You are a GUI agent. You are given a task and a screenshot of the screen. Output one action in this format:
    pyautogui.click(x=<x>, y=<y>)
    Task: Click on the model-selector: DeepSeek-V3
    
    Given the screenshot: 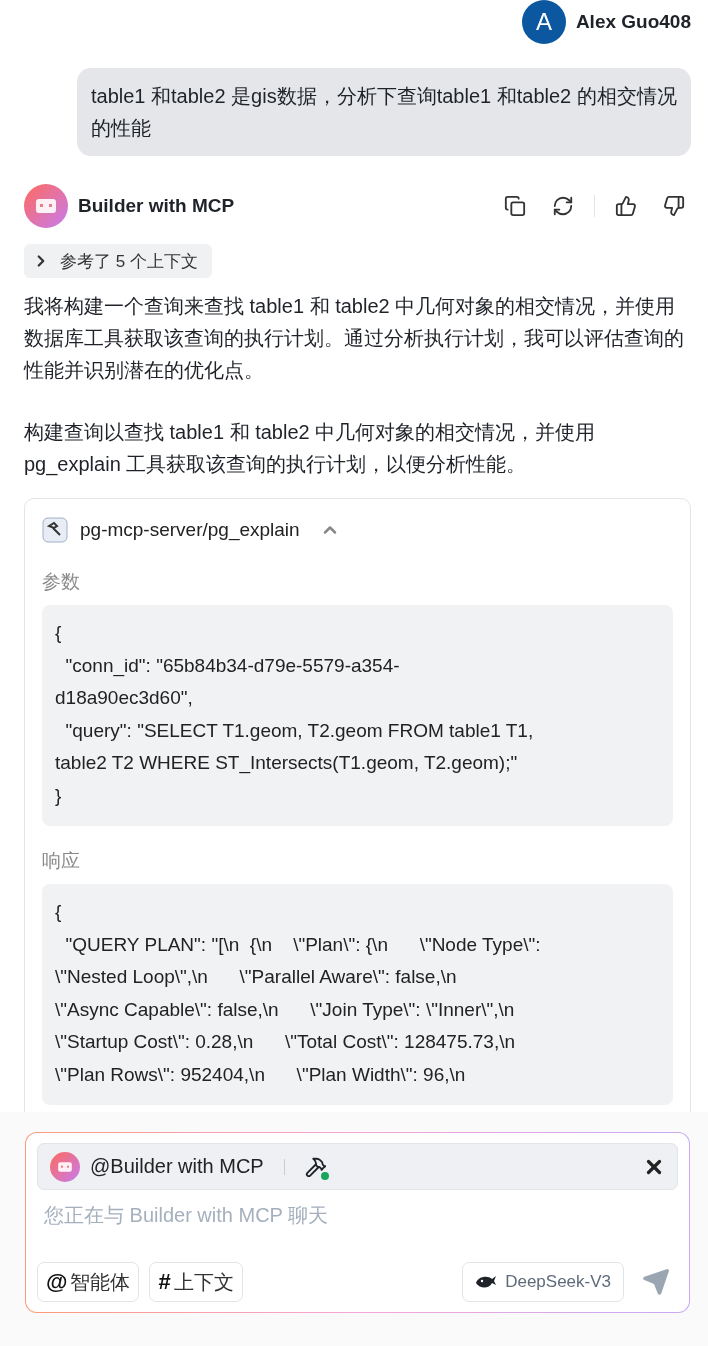 What is the action you would take?
    pyautogui.click(x=543, y=1282)
    